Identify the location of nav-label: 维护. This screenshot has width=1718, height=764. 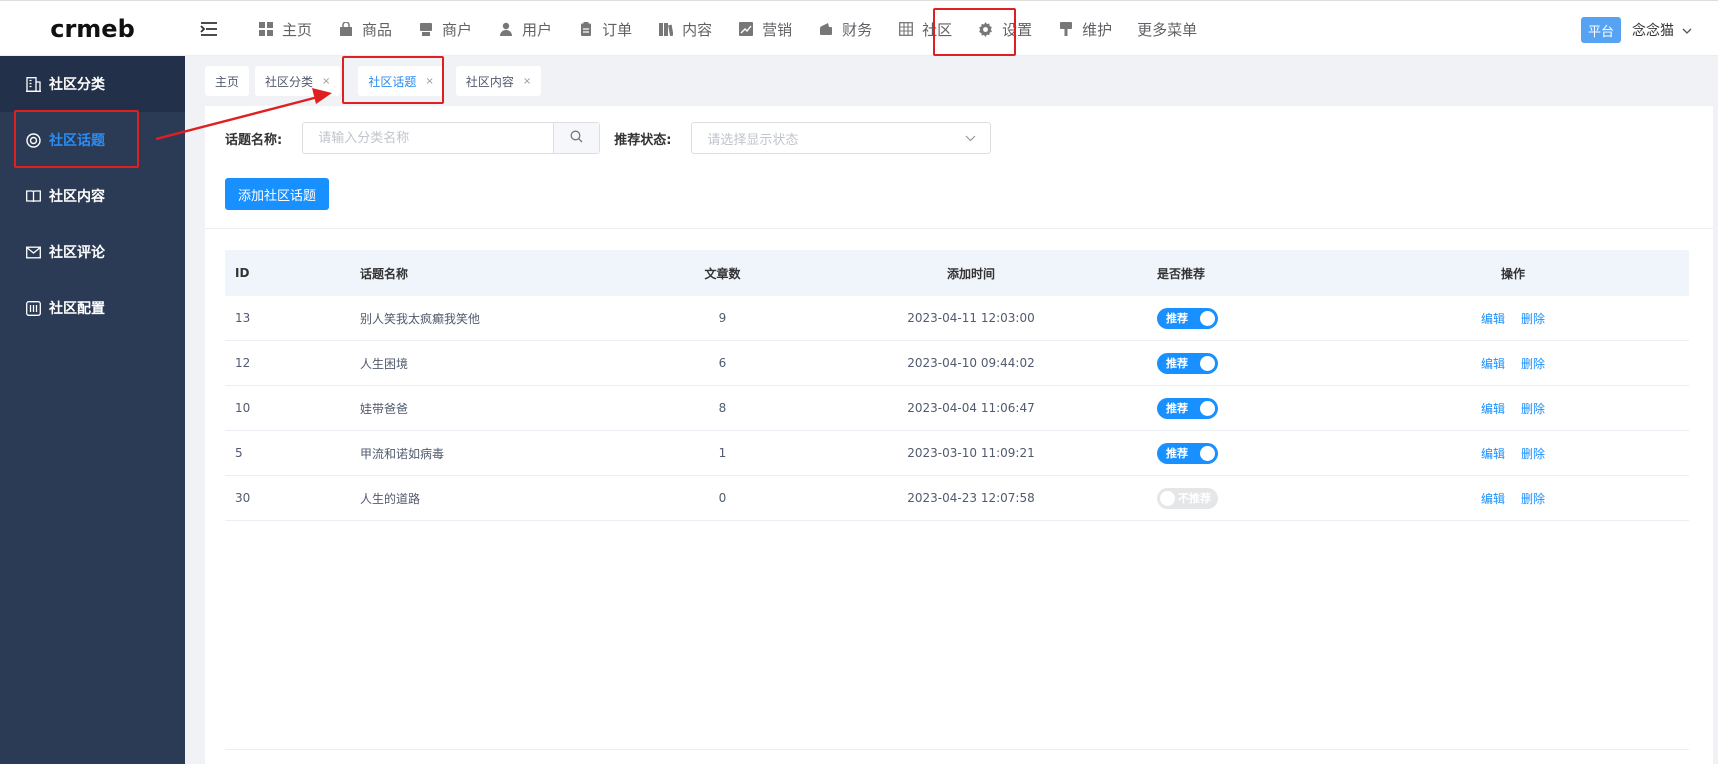
(1097, 29).